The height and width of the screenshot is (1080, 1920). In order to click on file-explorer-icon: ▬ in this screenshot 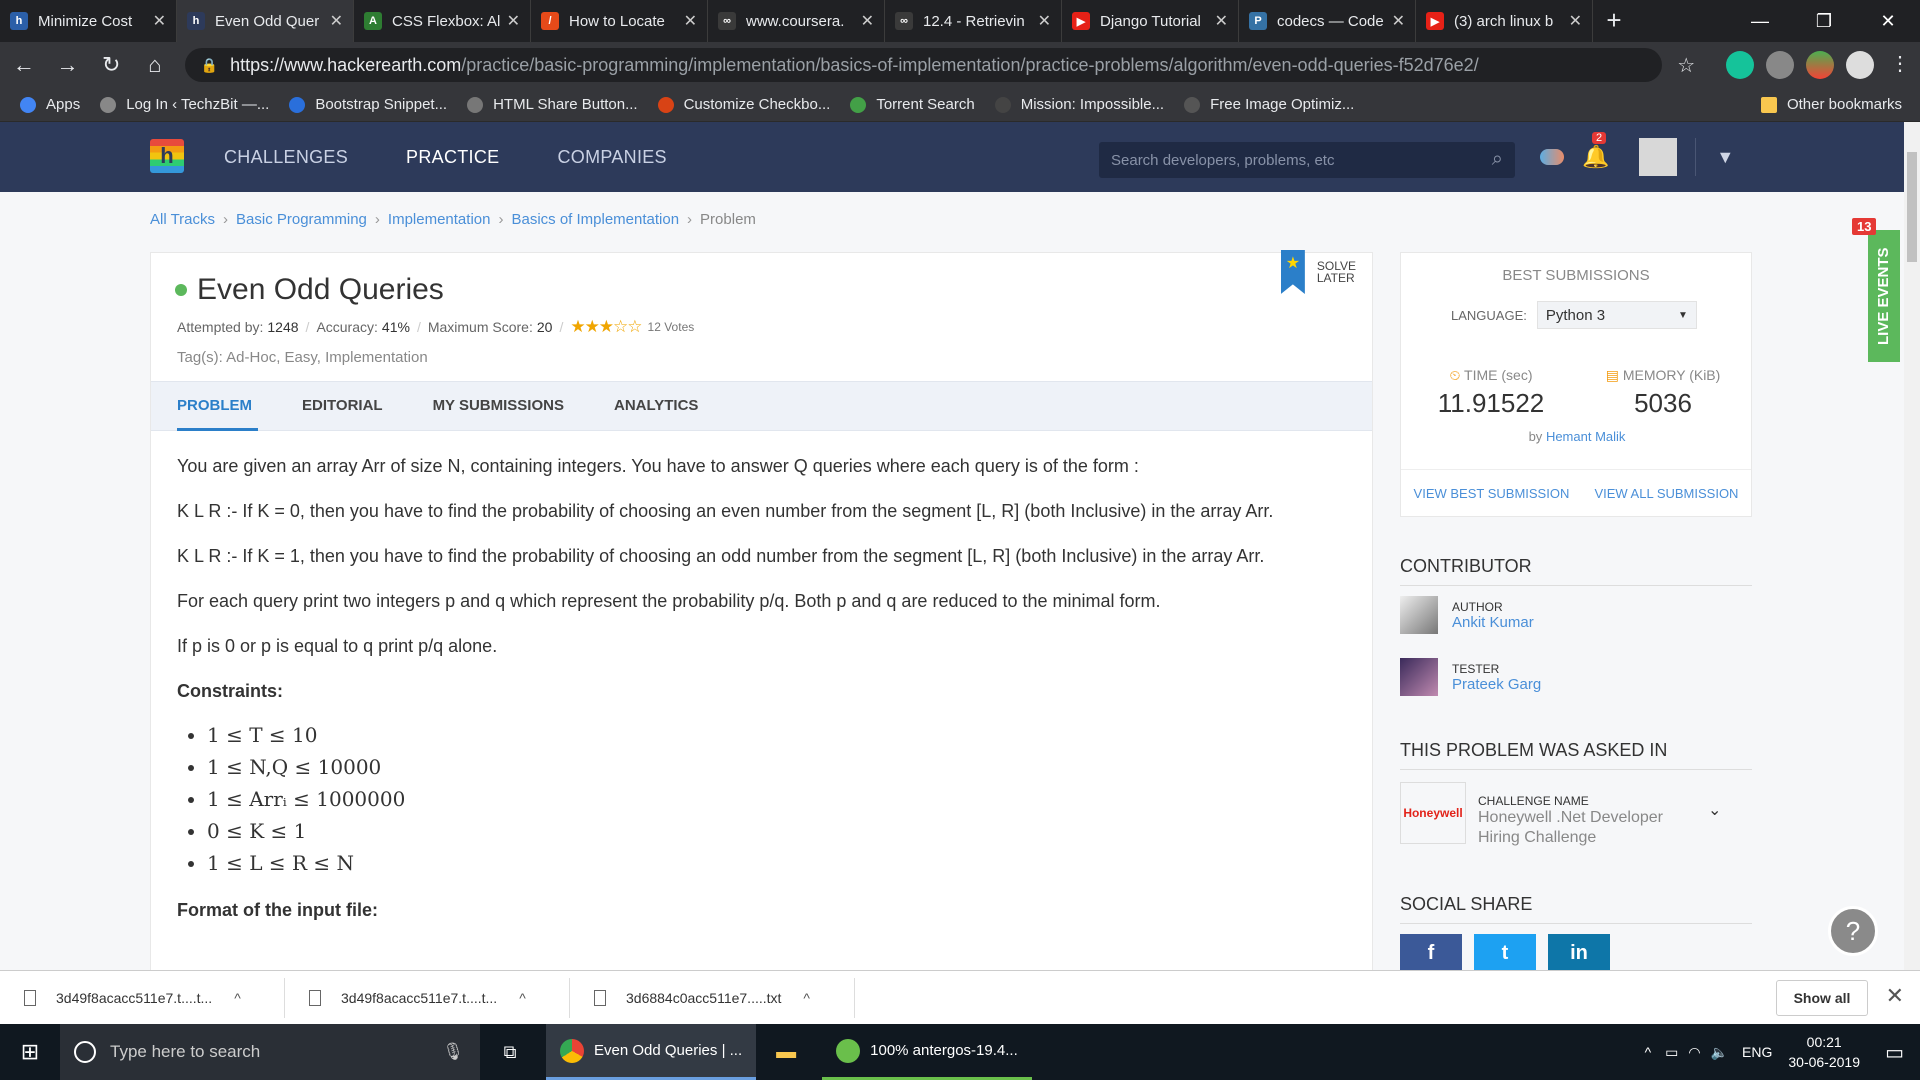, I will do `click(786, 1052)`.